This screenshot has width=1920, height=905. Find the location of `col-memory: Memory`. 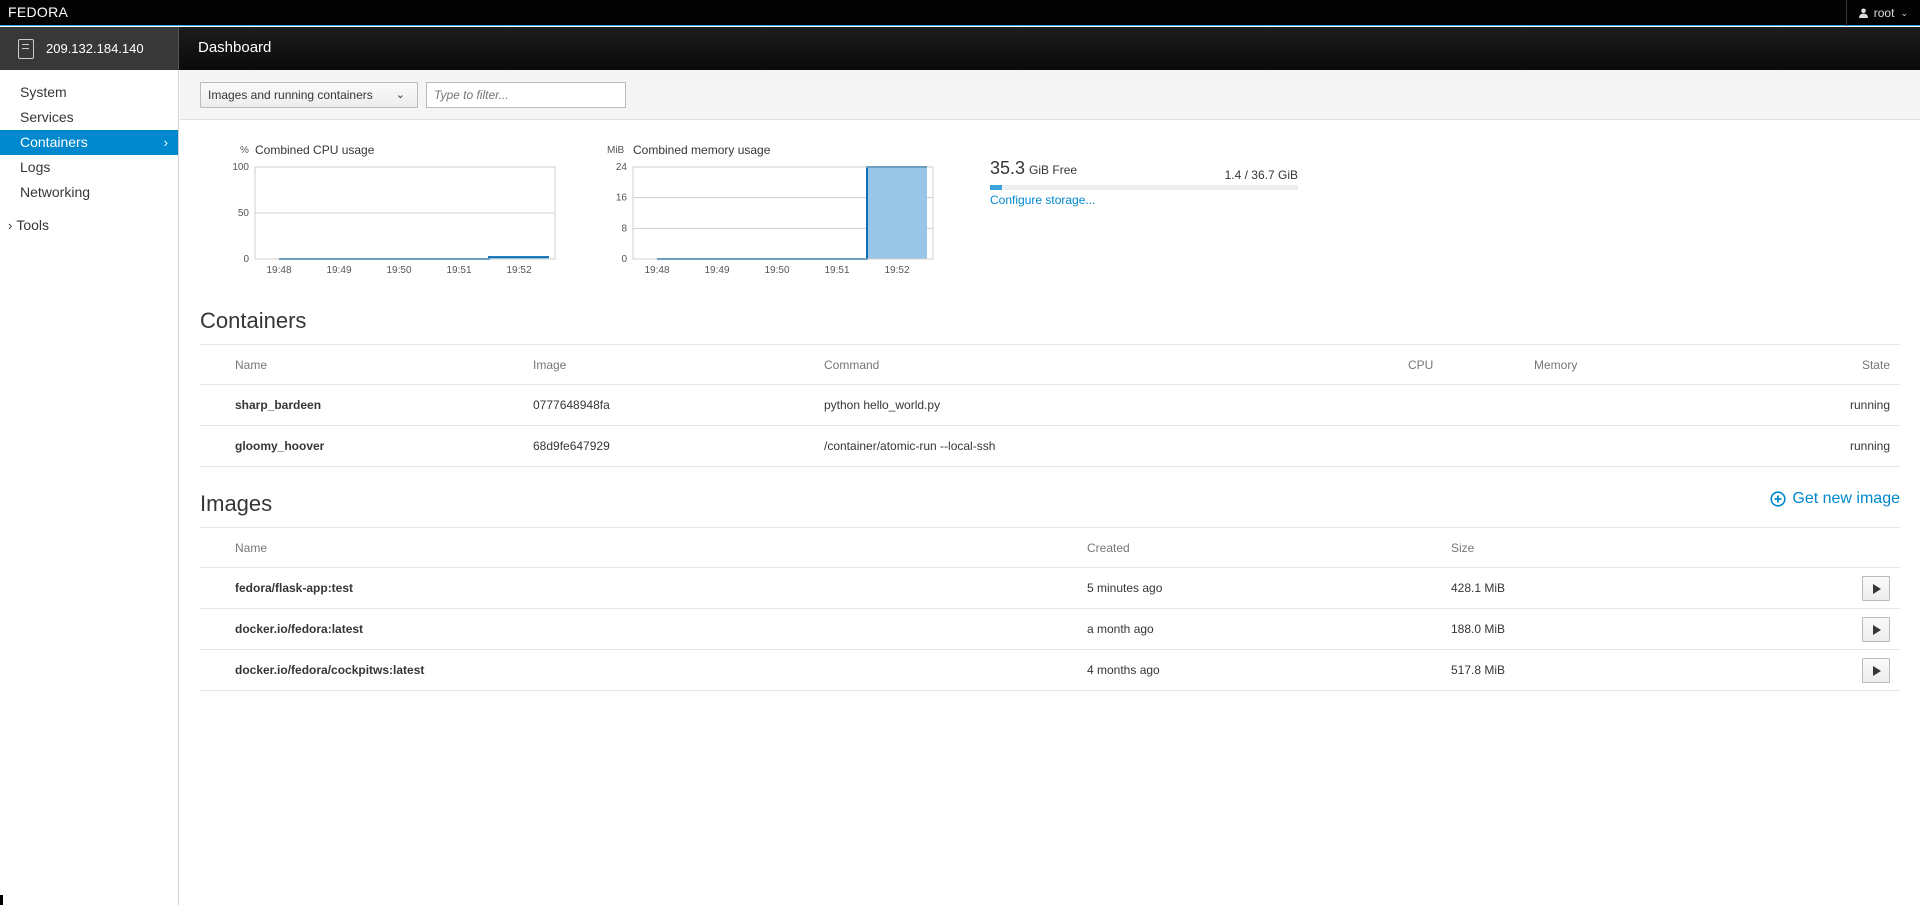

col-memory: Memory is located at coordinates (1556, 365).